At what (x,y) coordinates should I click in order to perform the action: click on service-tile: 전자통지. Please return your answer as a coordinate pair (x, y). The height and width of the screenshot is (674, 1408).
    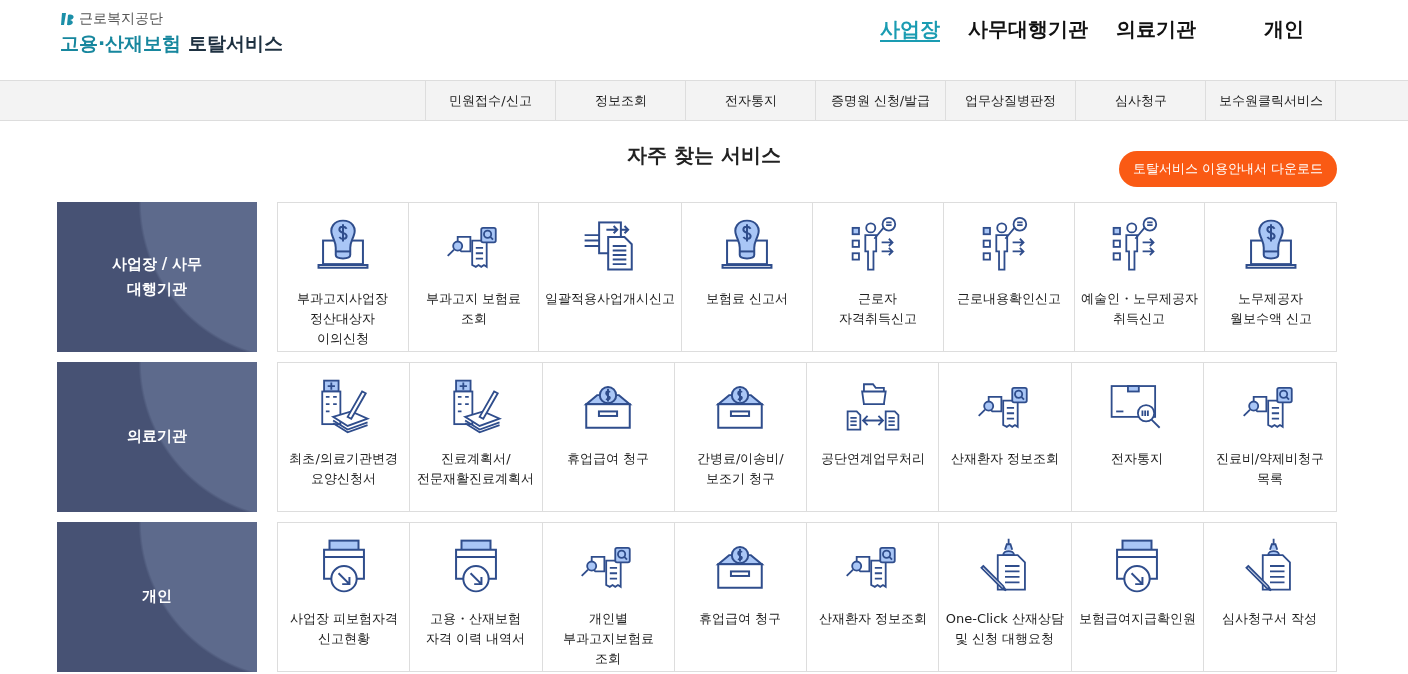
    Looking at the image, I should click on (1137, 437).